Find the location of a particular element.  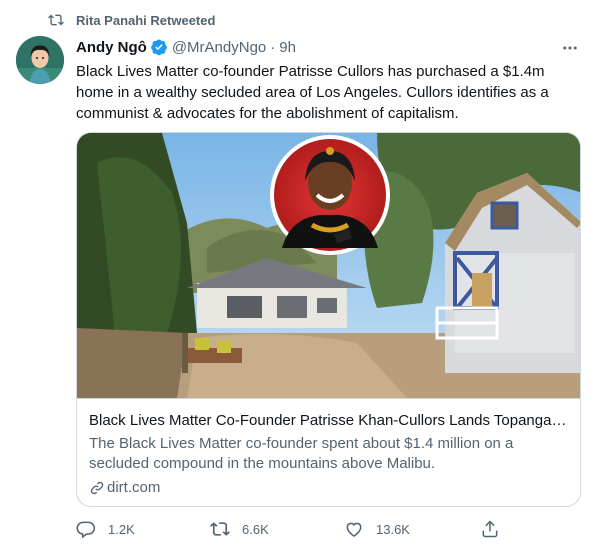

avatar is located at coordinates (40, 60).